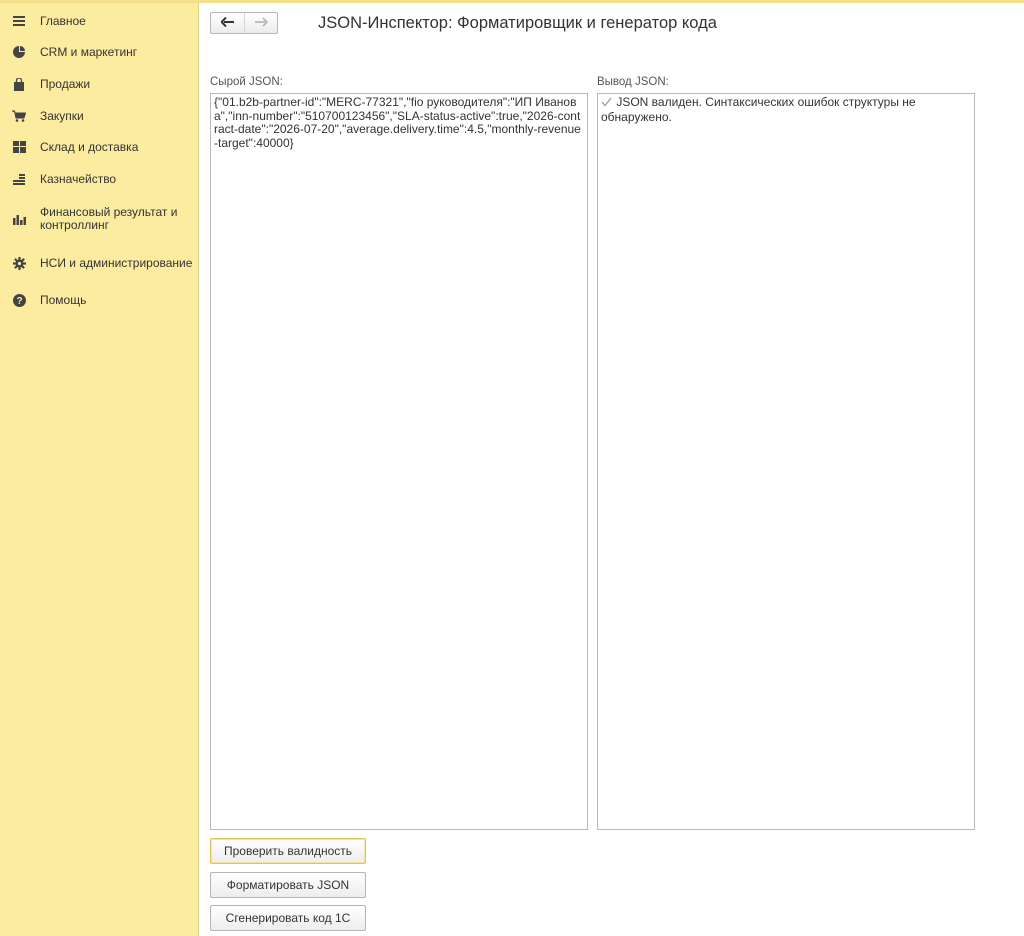  I want to click on sidebar-item-admin: НСИ и администрирование, so click(99, 263).